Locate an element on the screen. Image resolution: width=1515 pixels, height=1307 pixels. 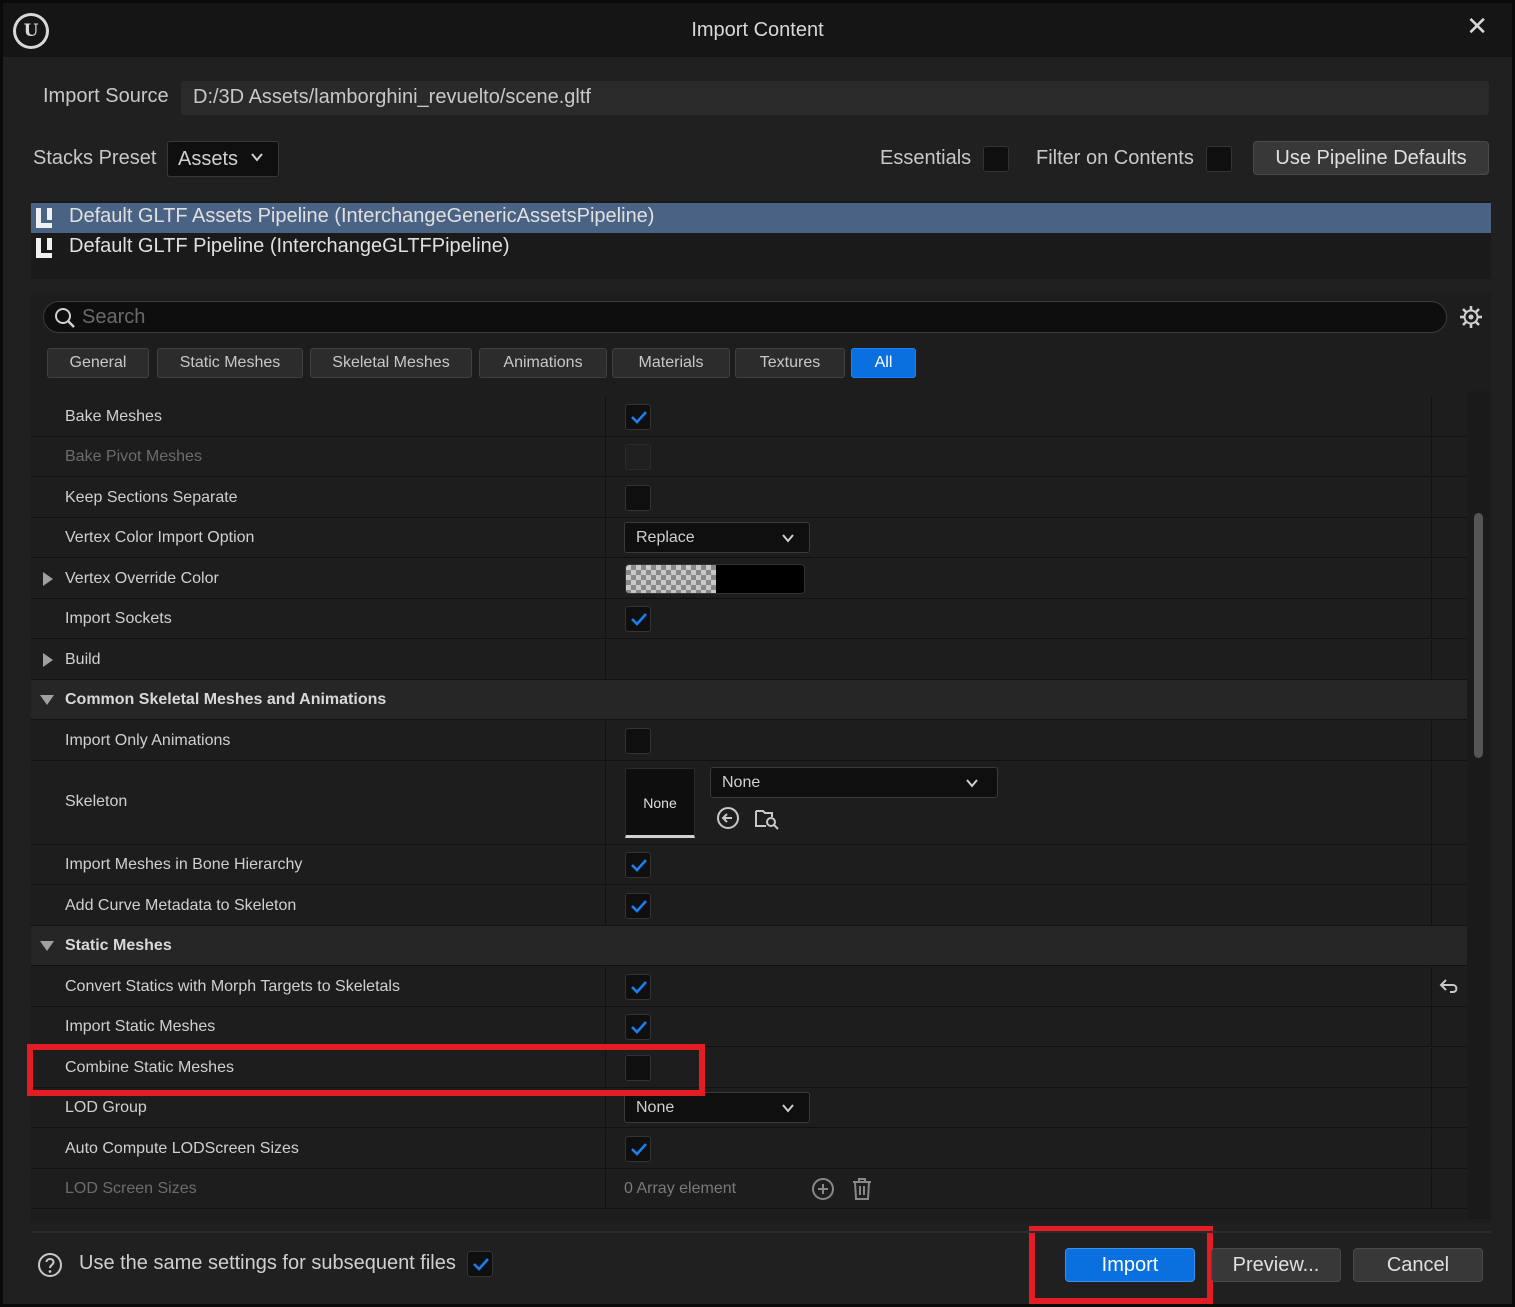
filter-on-contents-checkbox is located at coordinates (1219, 159).